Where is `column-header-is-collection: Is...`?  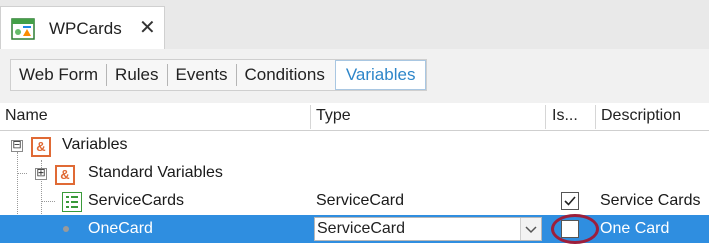
column-header-is-collection: Is... is located at coordinates (572, 116).